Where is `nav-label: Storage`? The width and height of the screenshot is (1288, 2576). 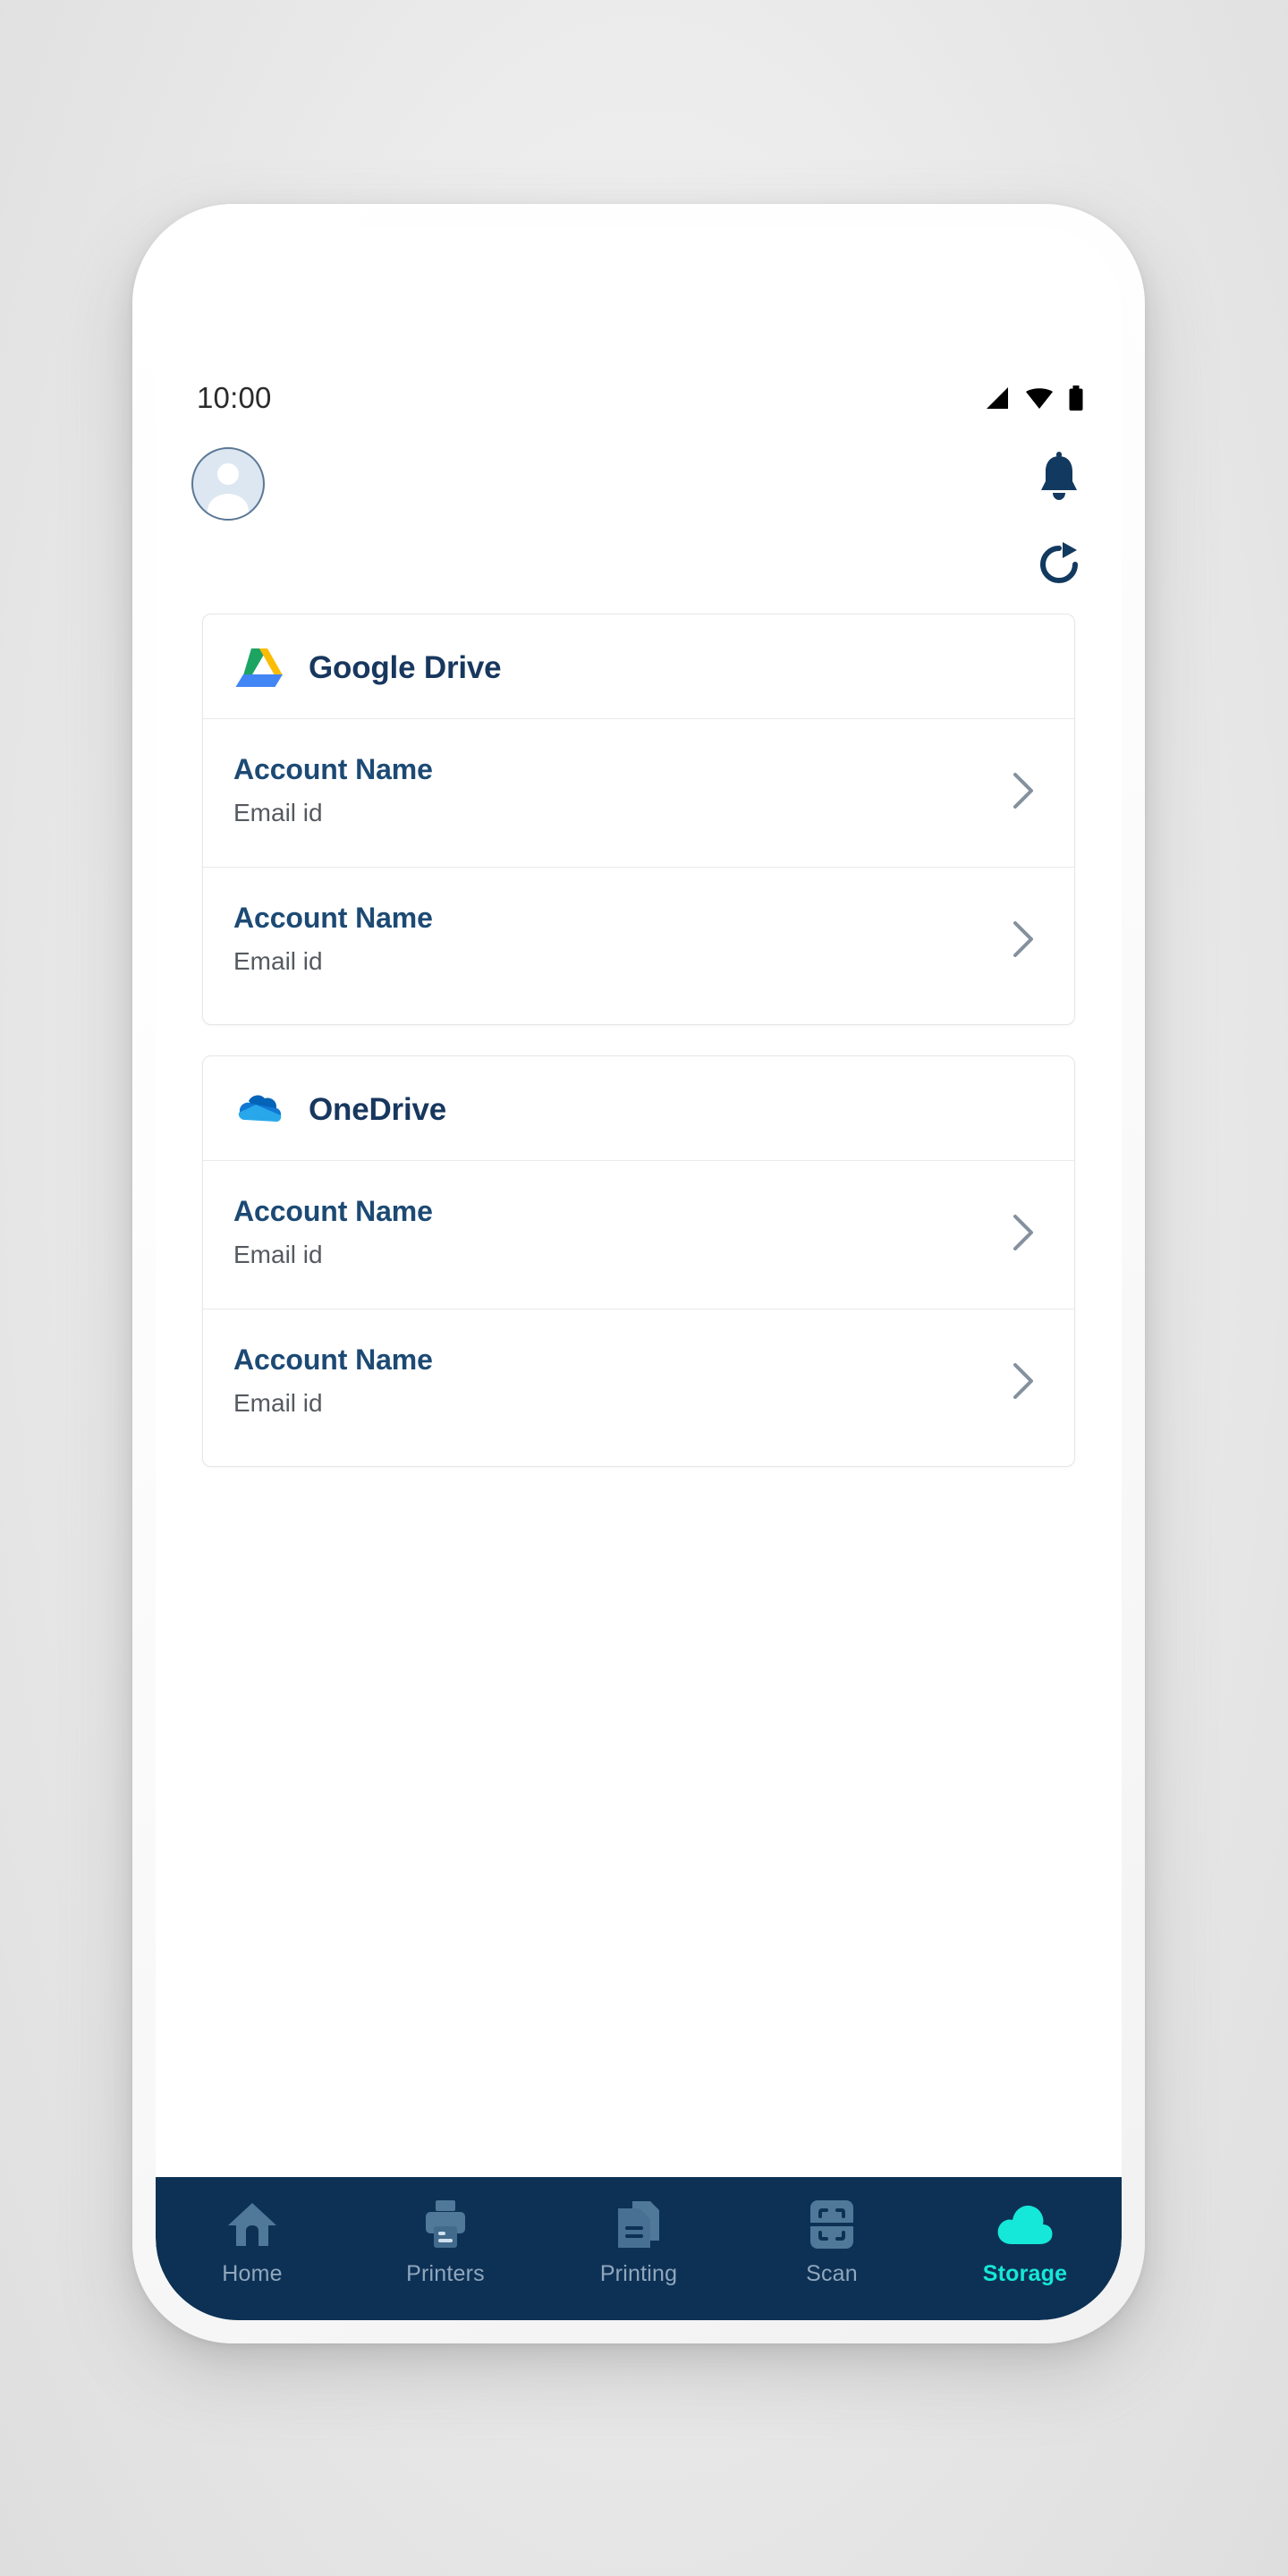 nav-label: Storage is located at coordinates (1025, 2273).